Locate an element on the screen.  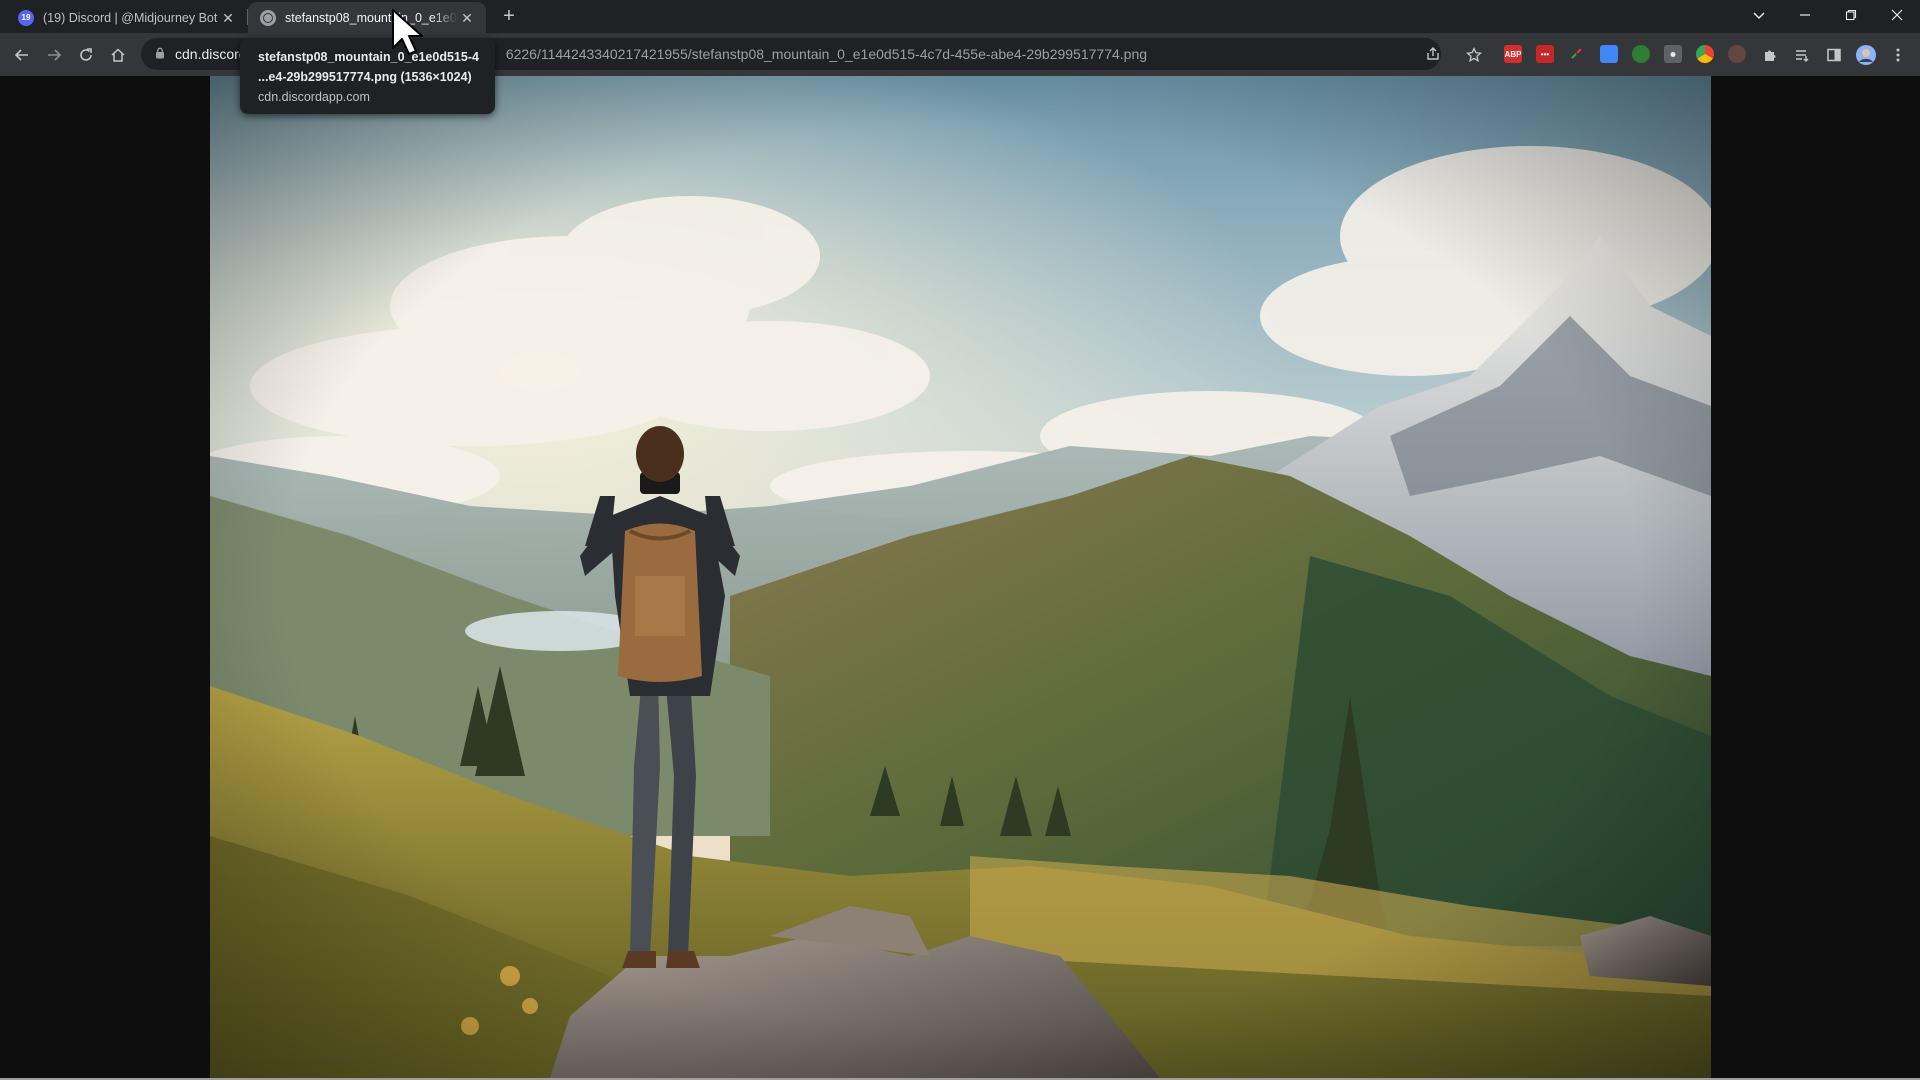
tooltip-filename-line1: stefanstp08_mountain_0_e1e0d515-4 is located at coordinates (368, 57).